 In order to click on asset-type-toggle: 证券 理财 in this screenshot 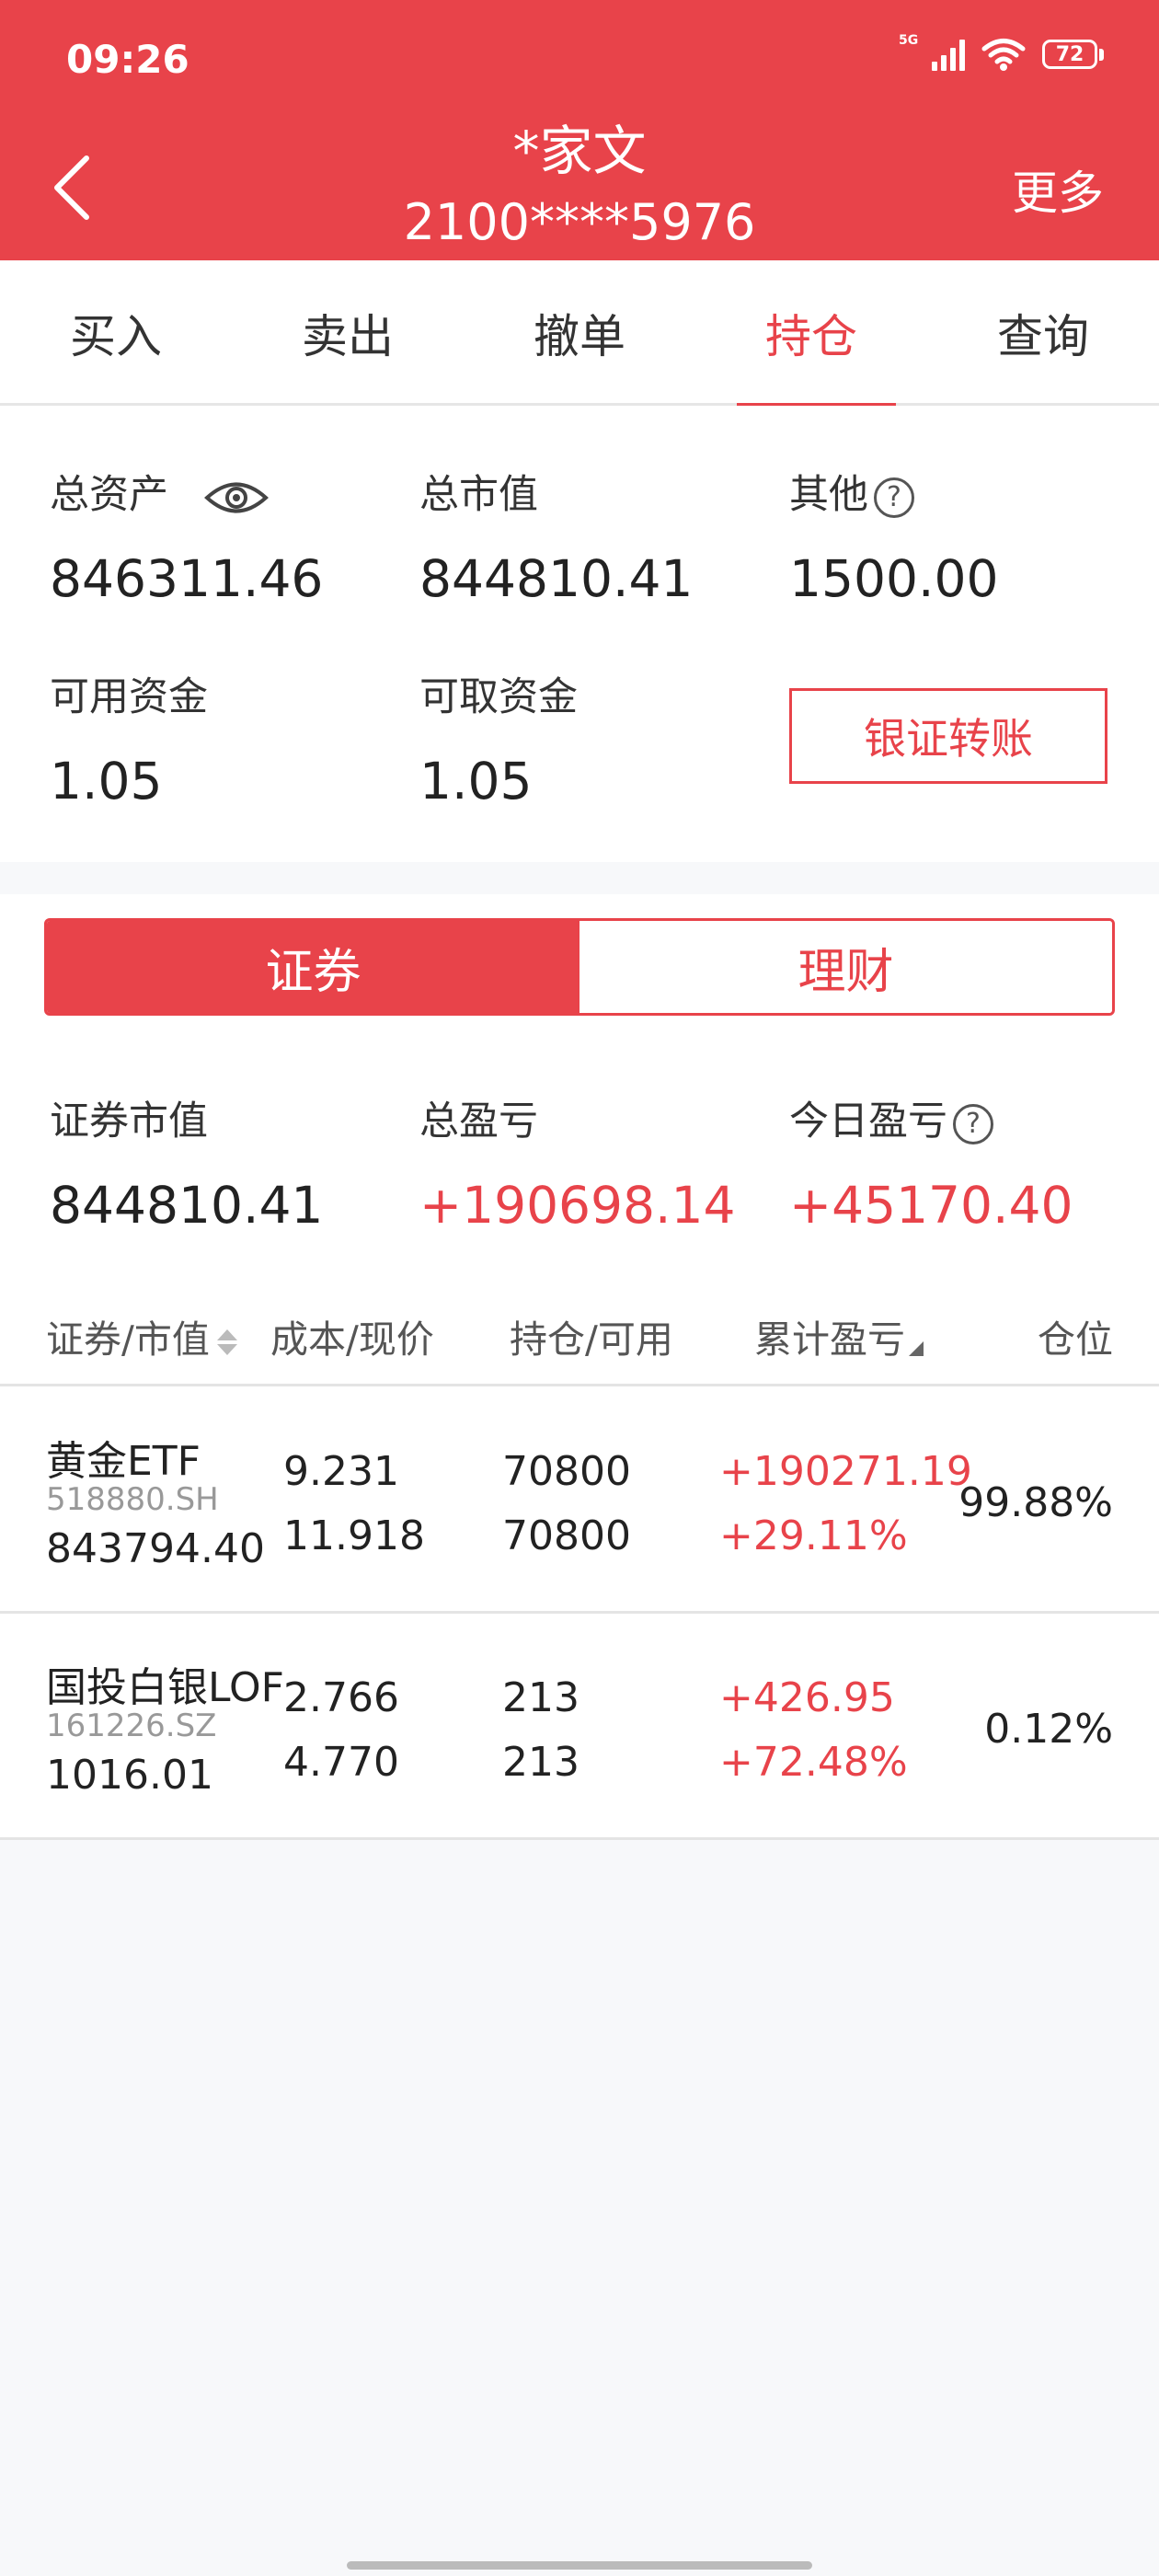, I will do `click(579, 967)`.